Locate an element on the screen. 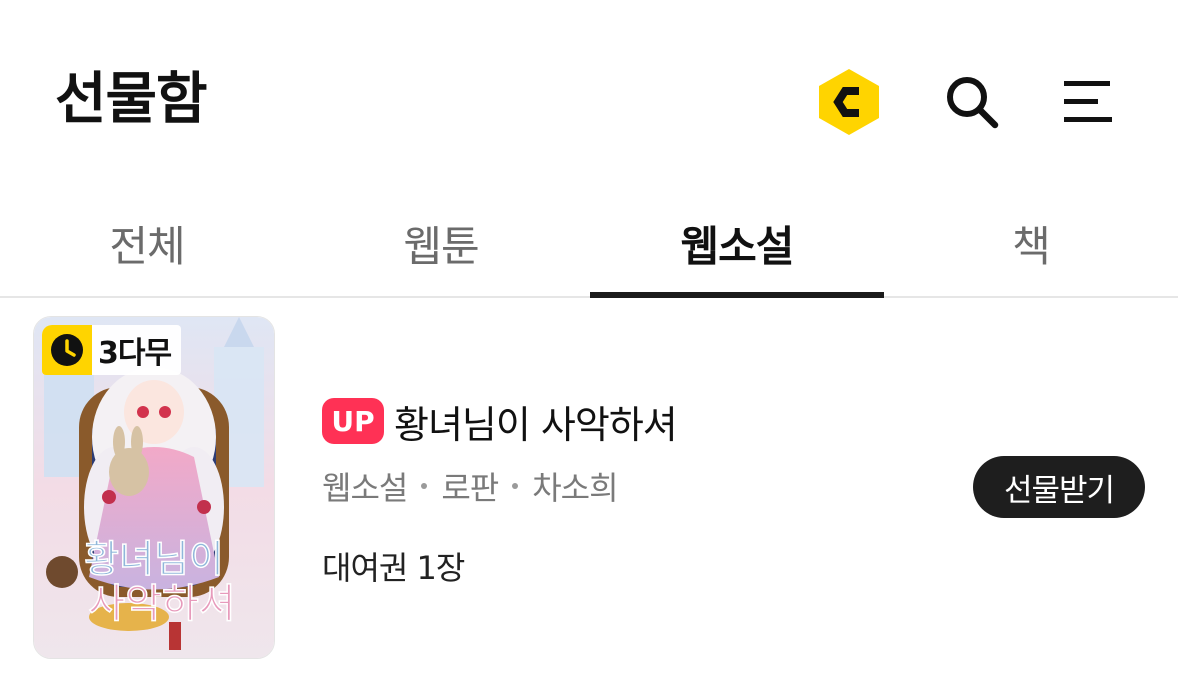  menu-icon is located at coordinates (1088, 101).